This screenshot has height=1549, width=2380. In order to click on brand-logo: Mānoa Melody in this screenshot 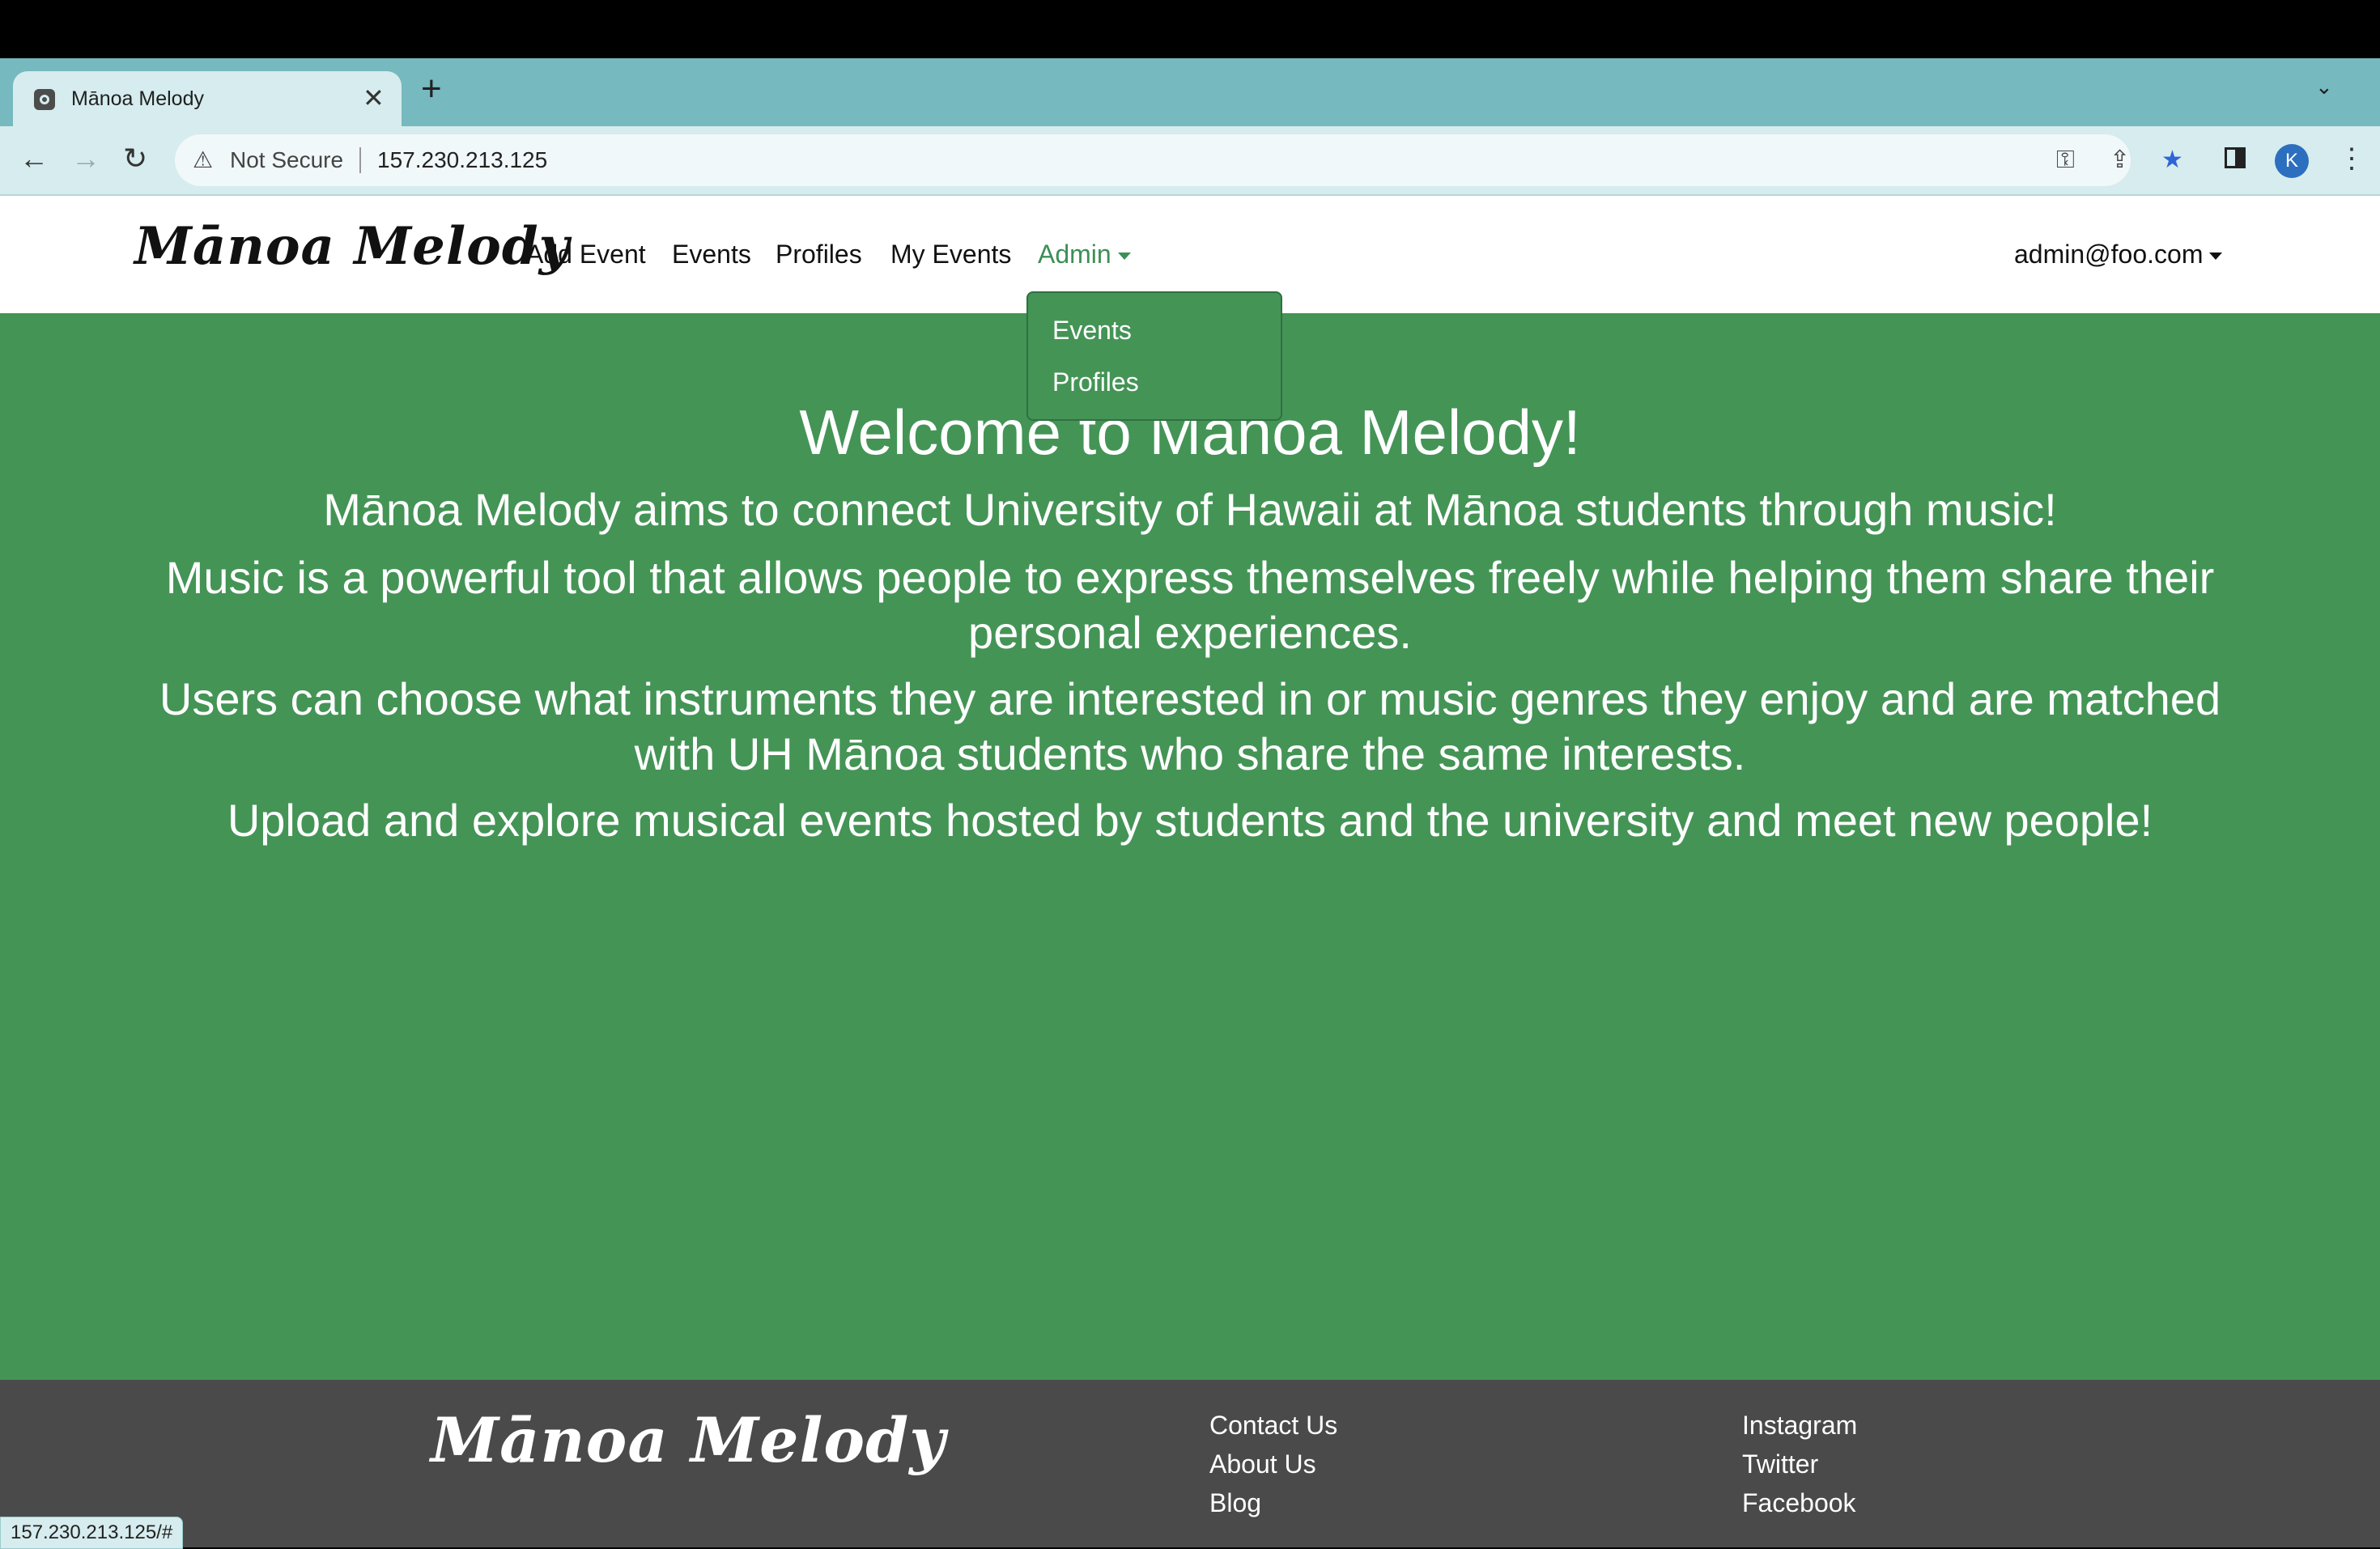, I will do `click(352, 247)`.